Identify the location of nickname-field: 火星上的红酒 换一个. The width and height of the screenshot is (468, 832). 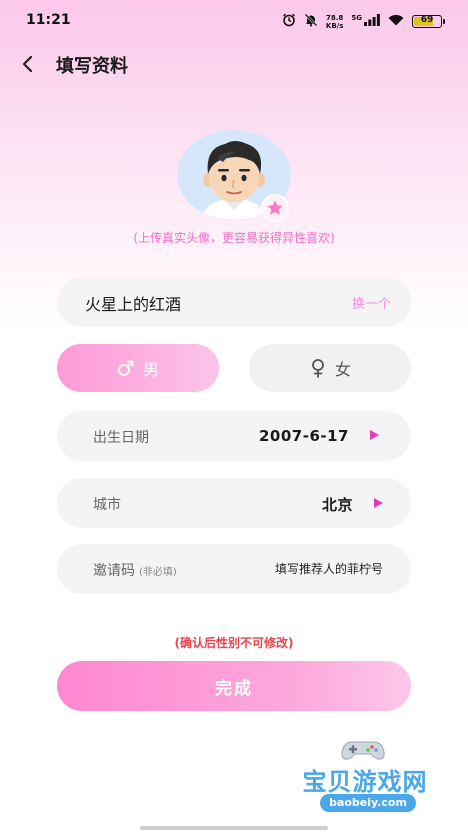
(234, 302).